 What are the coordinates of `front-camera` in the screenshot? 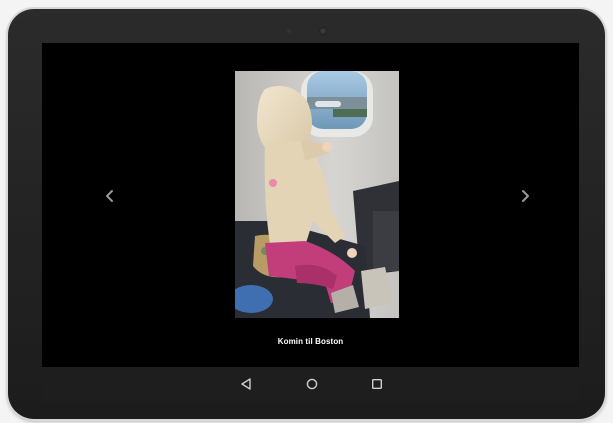 It's located at (323, 31).